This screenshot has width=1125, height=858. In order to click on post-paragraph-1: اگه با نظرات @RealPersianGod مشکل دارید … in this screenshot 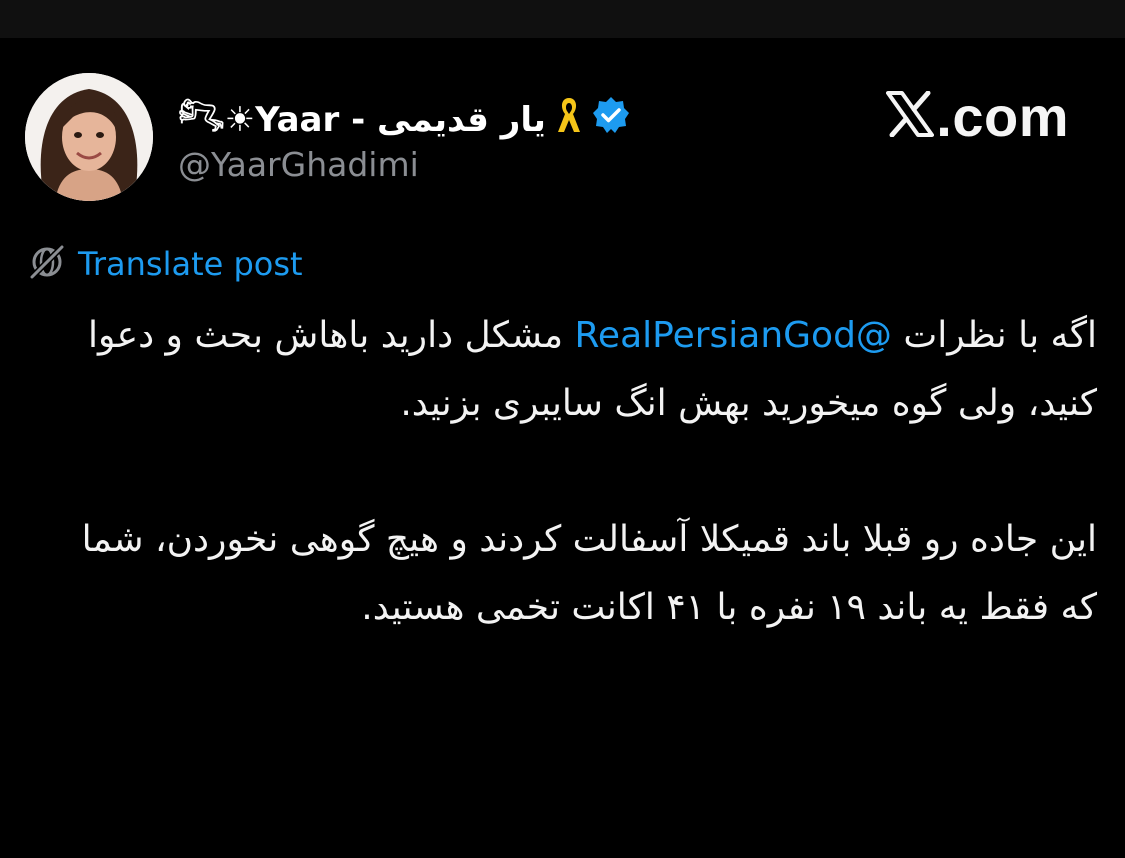, I will do `click(587, 370)`.